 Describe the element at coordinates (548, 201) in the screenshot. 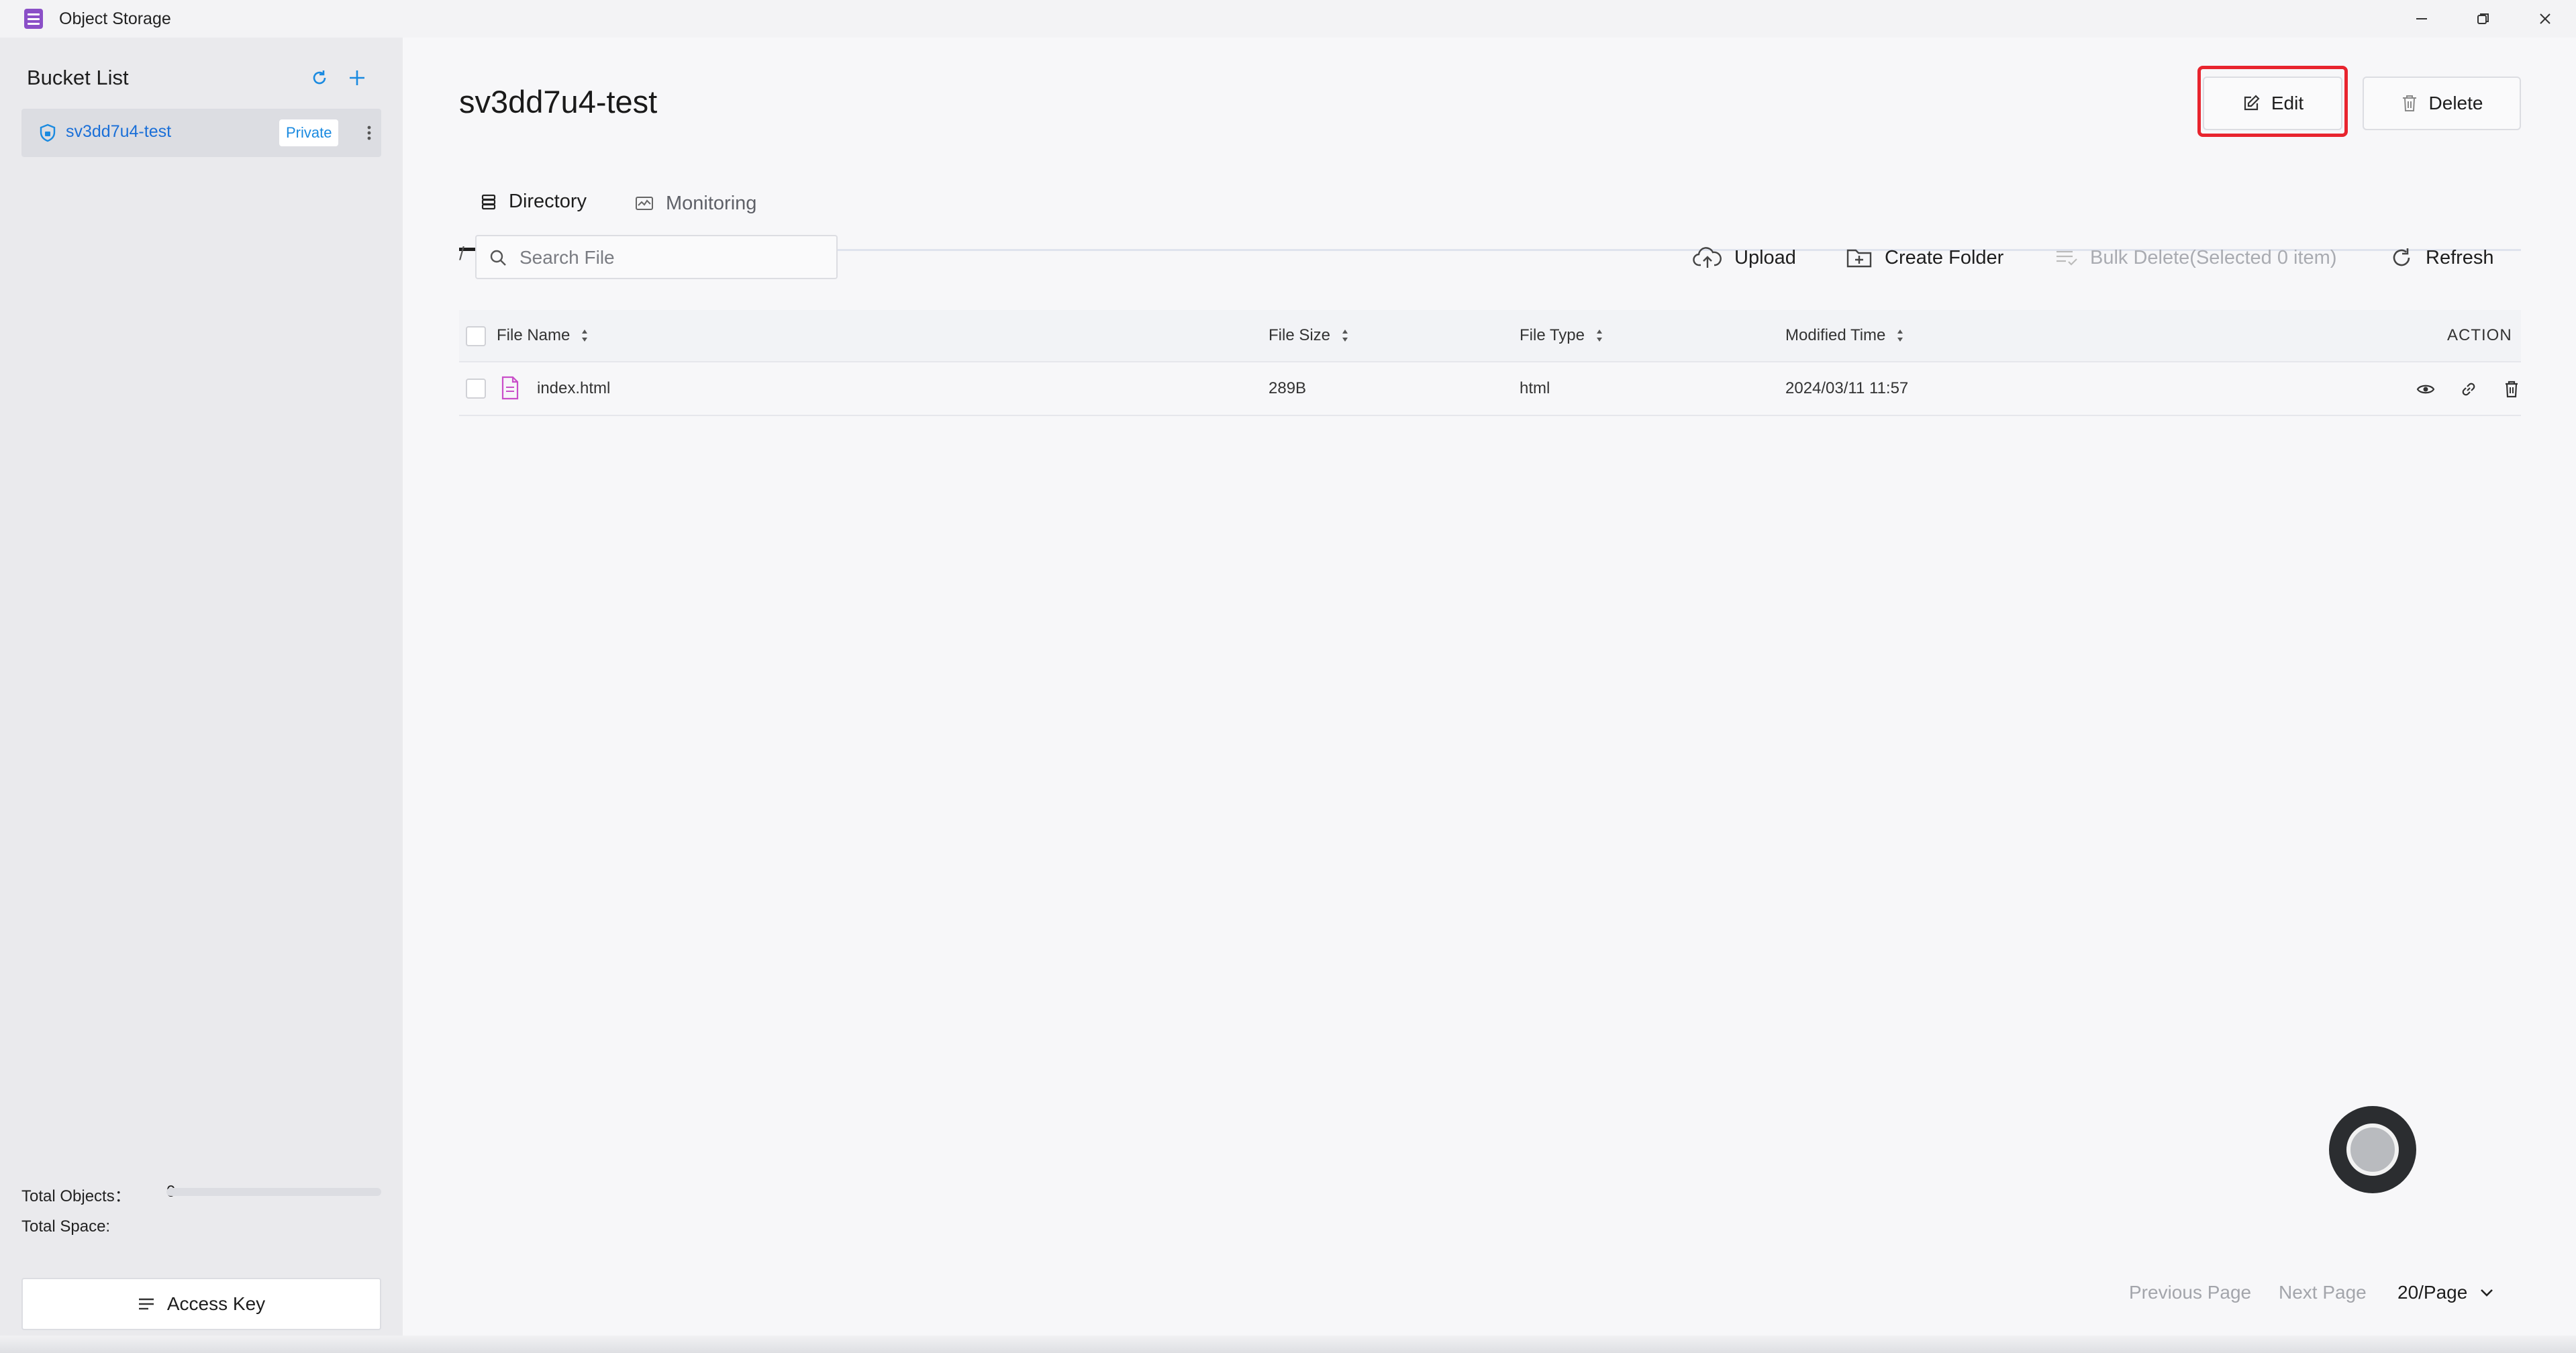

I see `tab-directory-label: Directory` at that location.